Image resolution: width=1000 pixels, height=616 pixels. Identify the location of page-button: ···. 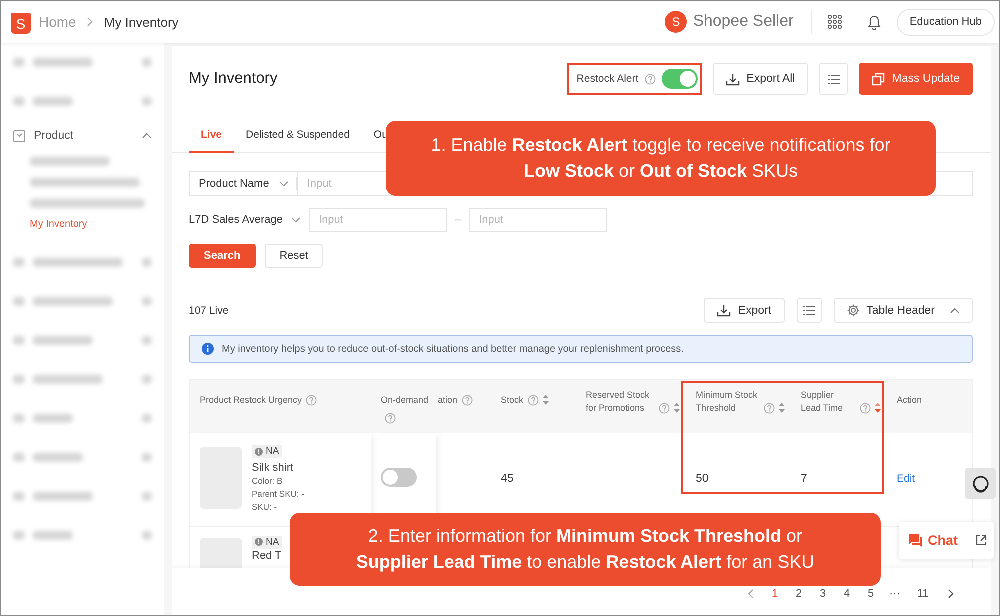
(895, 593).